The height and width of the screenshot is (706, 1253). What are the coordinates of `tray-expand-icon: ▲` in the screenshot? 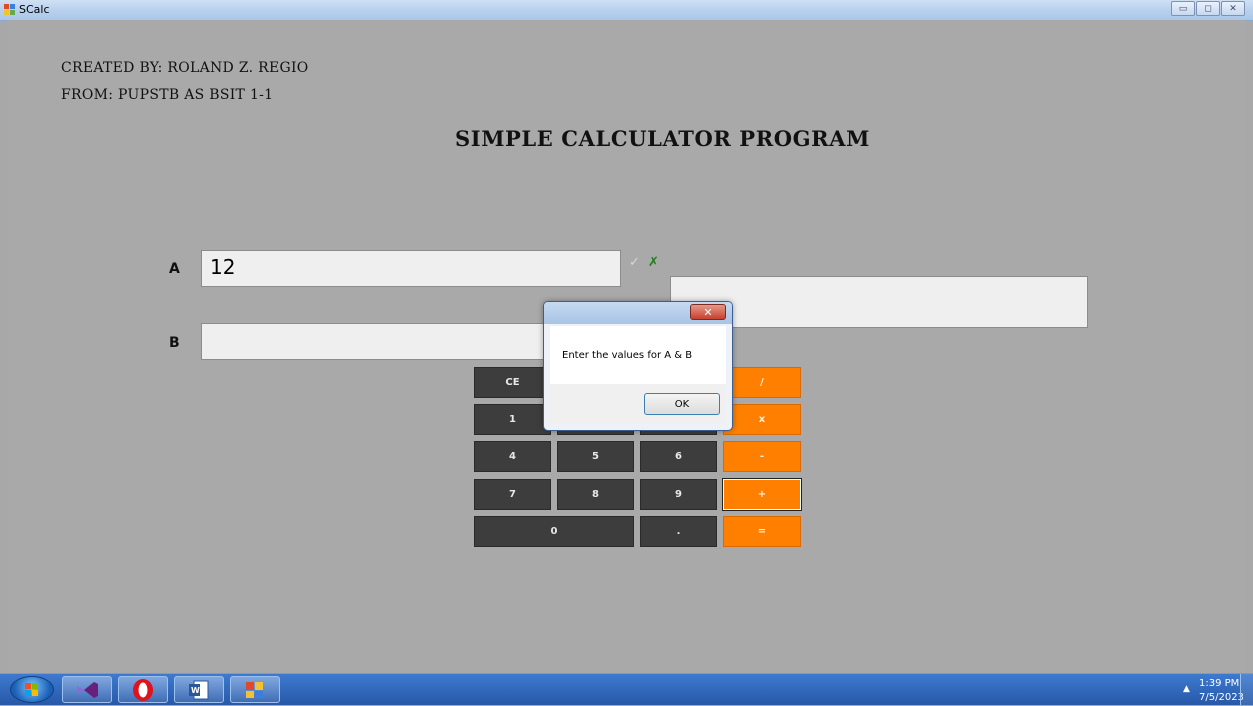 It's located at (1186, 689).